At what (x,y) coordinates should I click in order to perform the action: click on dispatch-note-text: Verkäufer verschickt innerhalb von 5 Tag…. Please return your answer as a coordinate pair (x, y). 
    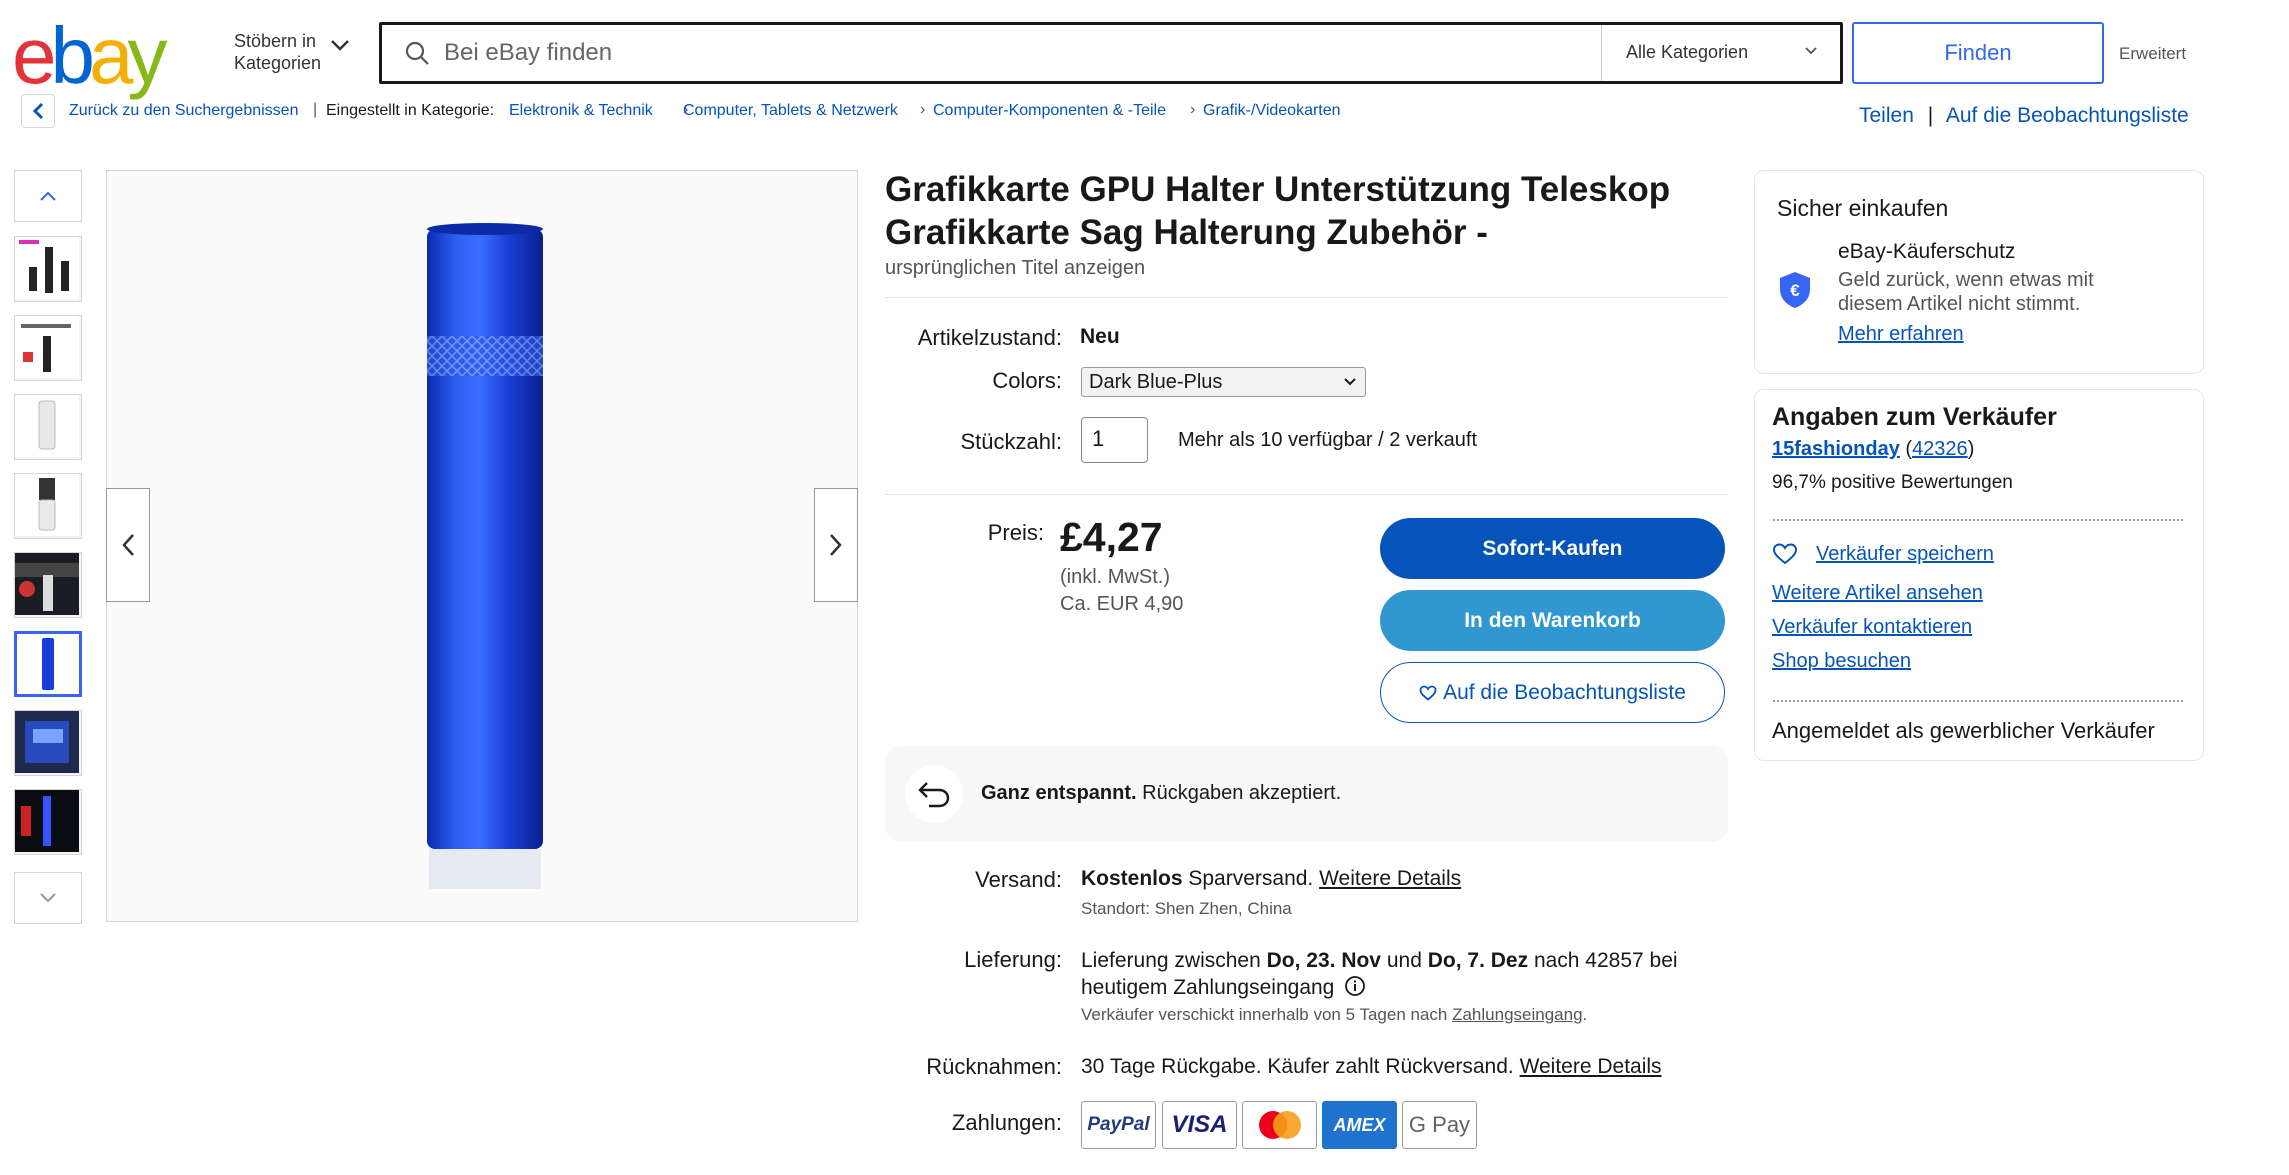
    Looking at the image, I should click on (1264, 1014).